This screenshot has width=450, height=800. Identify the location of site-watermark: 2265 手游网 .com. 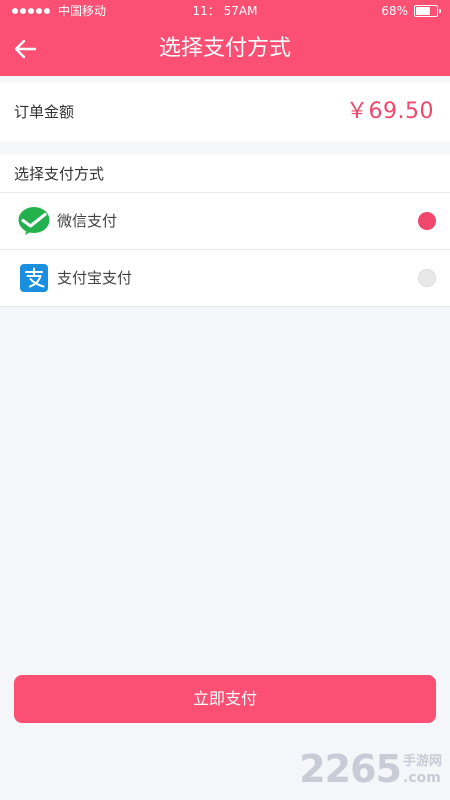
(370, 769).